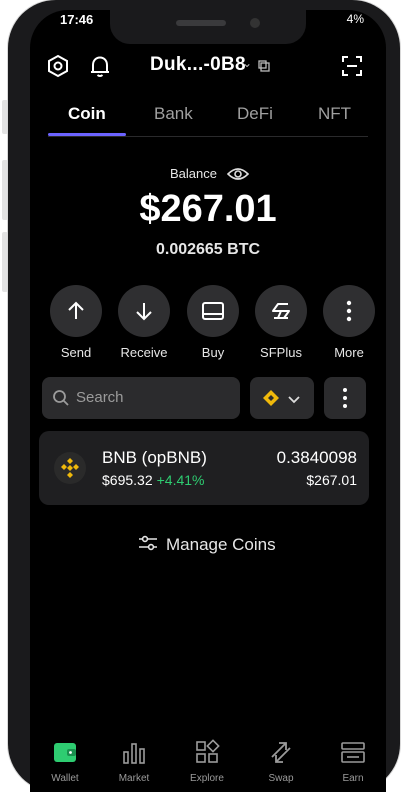 The width and height of the screenshot is (411, 792). I want to click on search-placeholder: Search, so click(100, 397).